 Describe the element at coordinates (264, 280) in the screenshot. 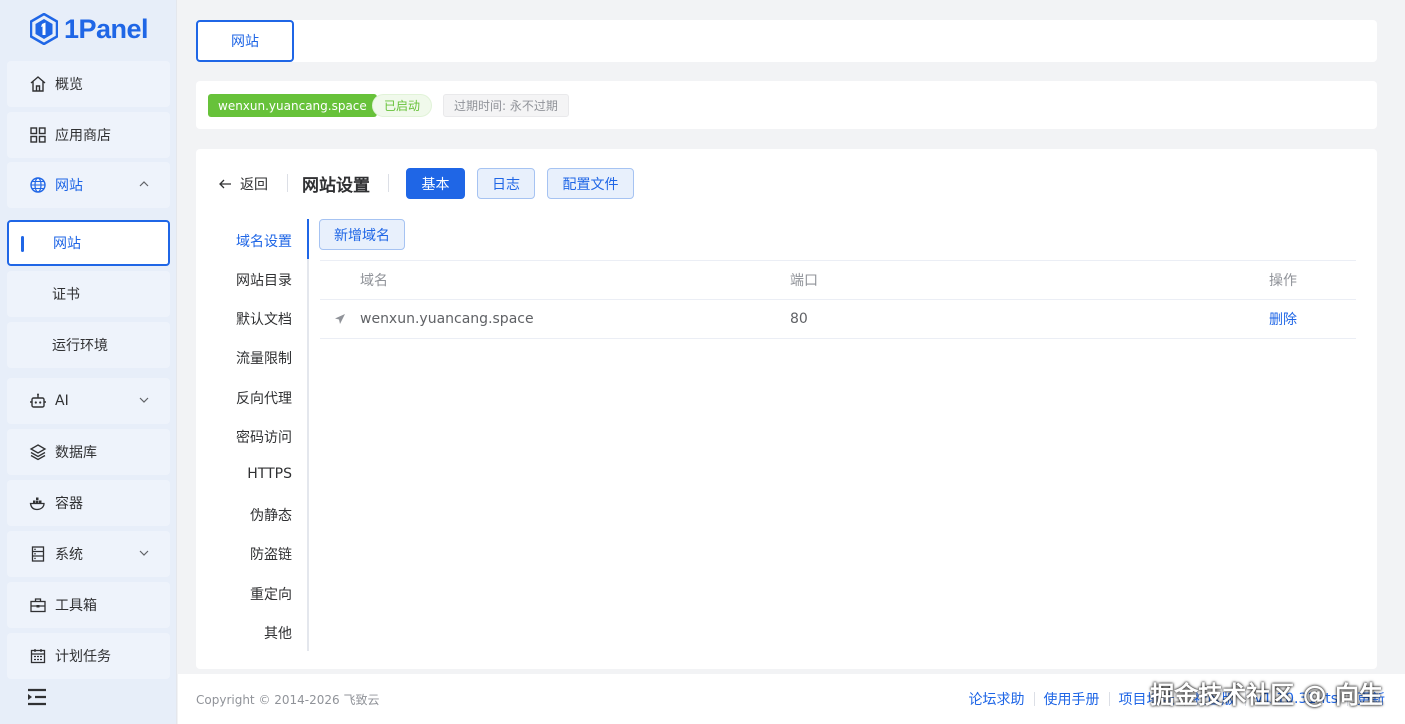

I see `subnav-site-dir: 网站目录` at that location.